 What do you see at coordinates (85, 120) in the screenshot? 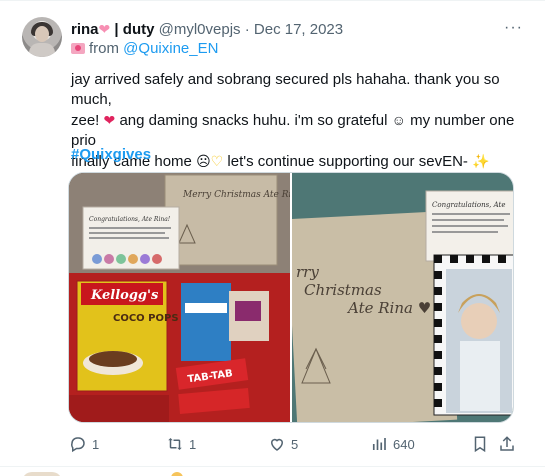
I see `text-line-2a: zee!` at bounding box center [85, 120].